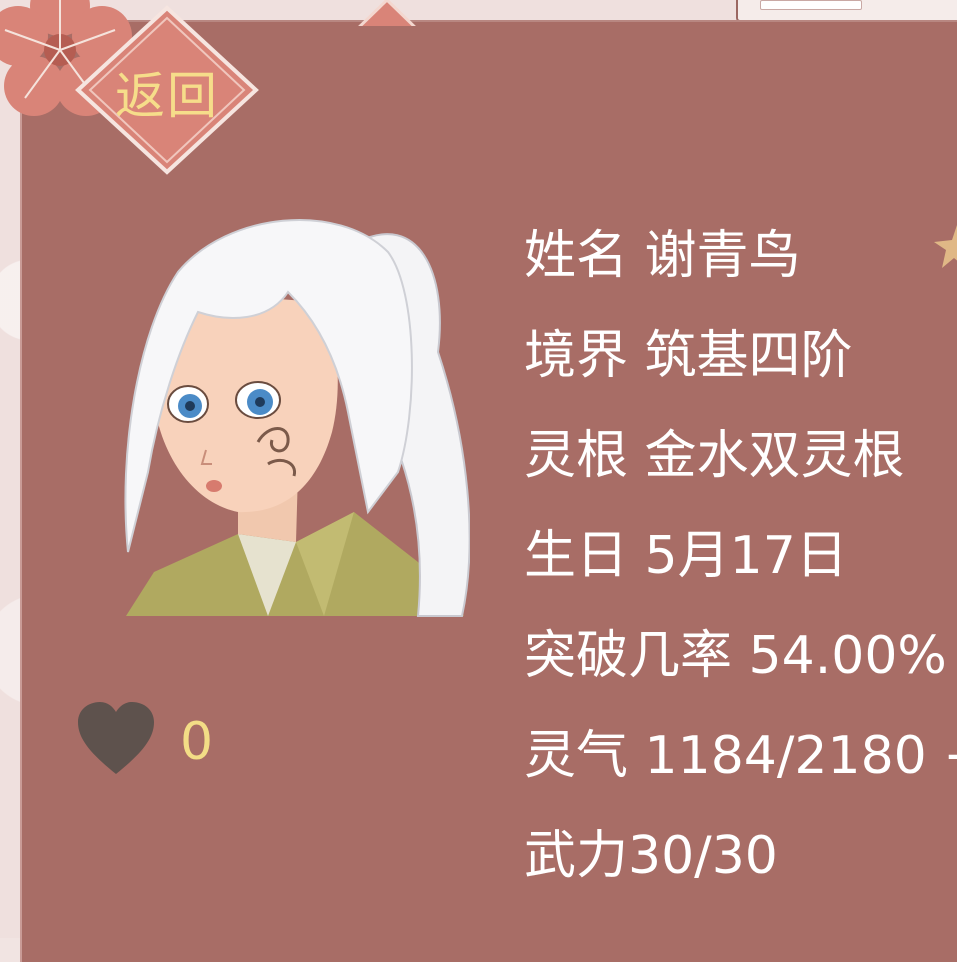 The height and width of the screenshot is (962, 957). I want to click on birthday-label: 生日, so click(576, 556).